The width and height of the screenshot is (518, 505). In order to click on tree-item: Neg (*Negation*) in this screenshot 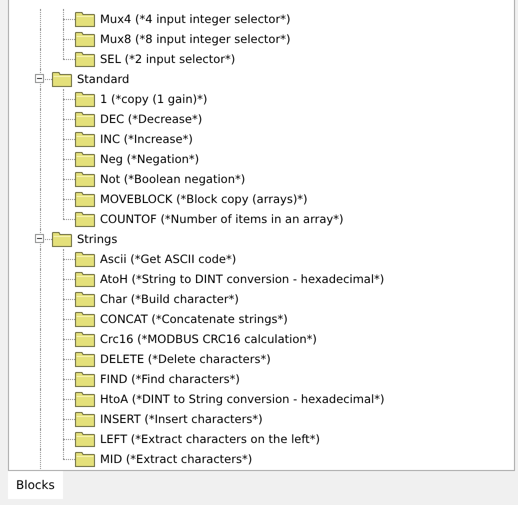, I will do `click(149, 159)`.